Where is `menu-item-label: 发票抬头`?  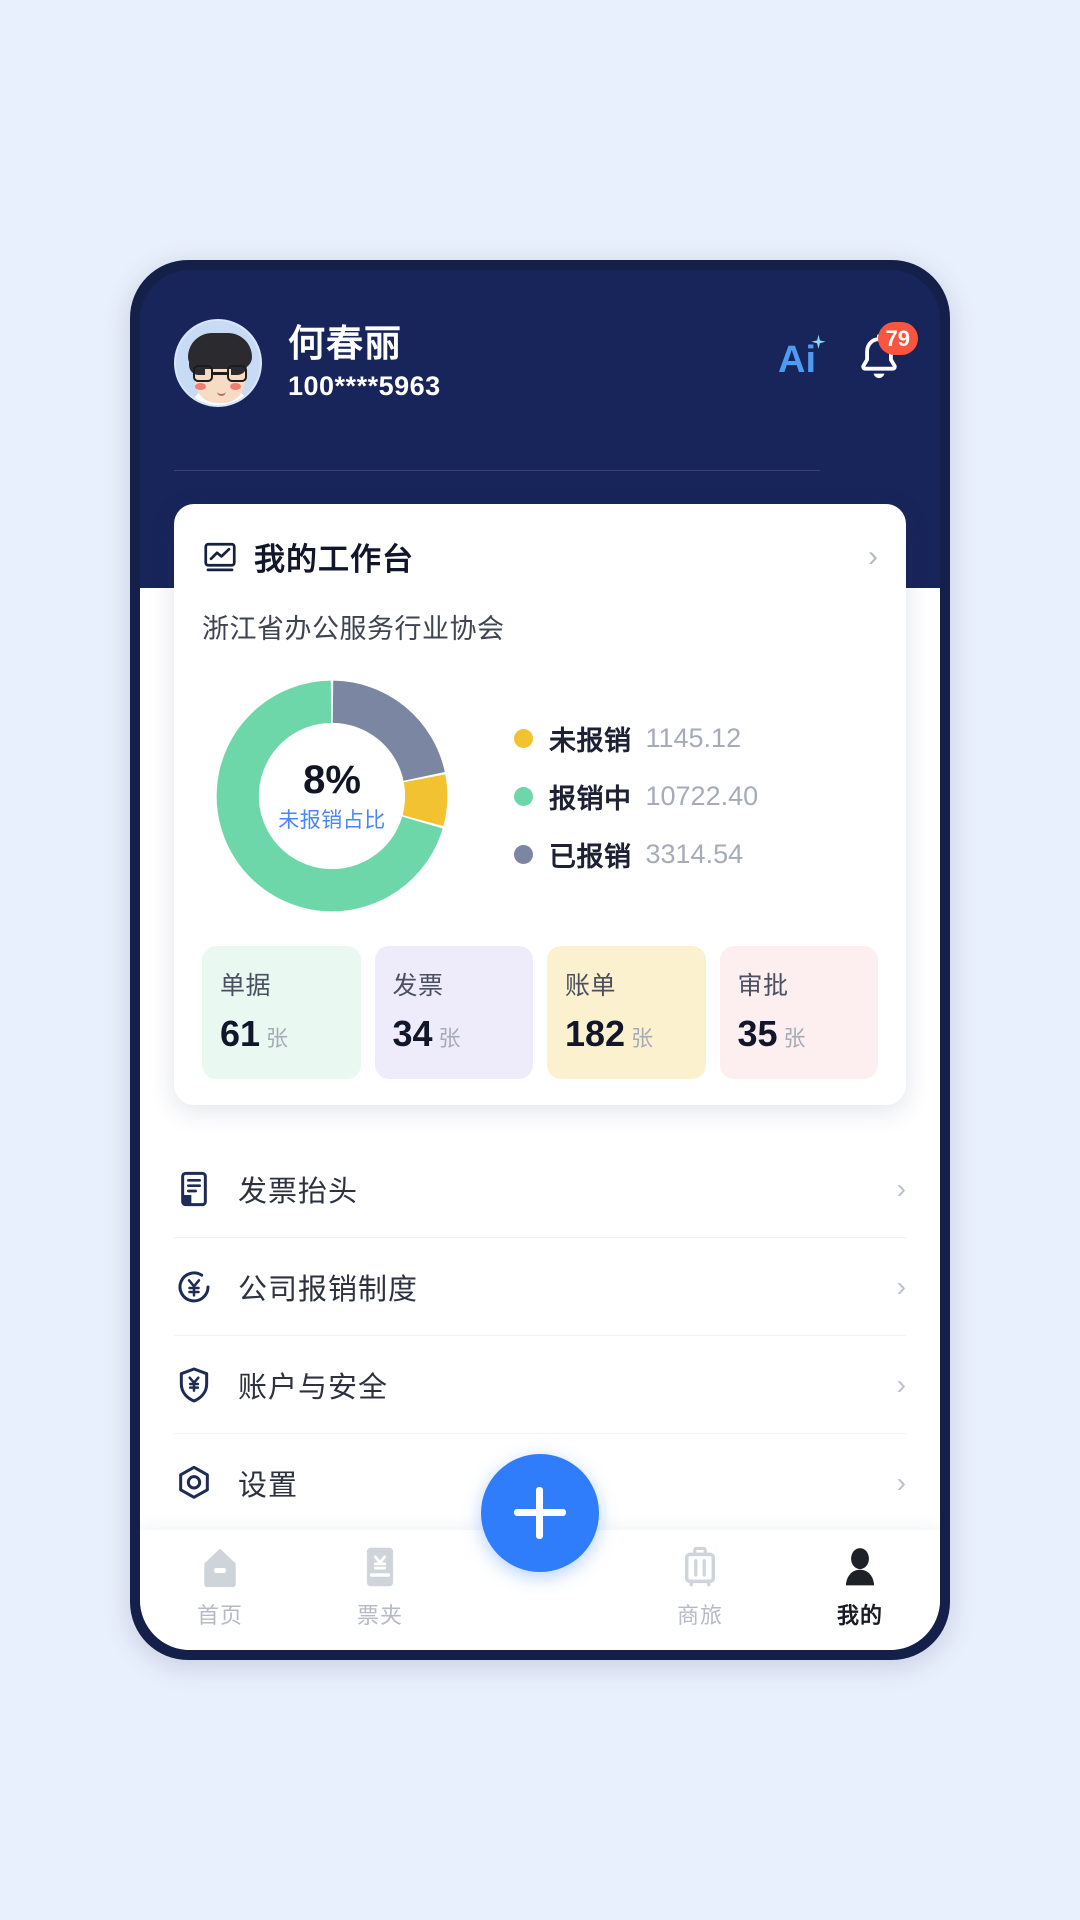 menu-item-label: 发票抬头 is located at coordinates (298, 1191).